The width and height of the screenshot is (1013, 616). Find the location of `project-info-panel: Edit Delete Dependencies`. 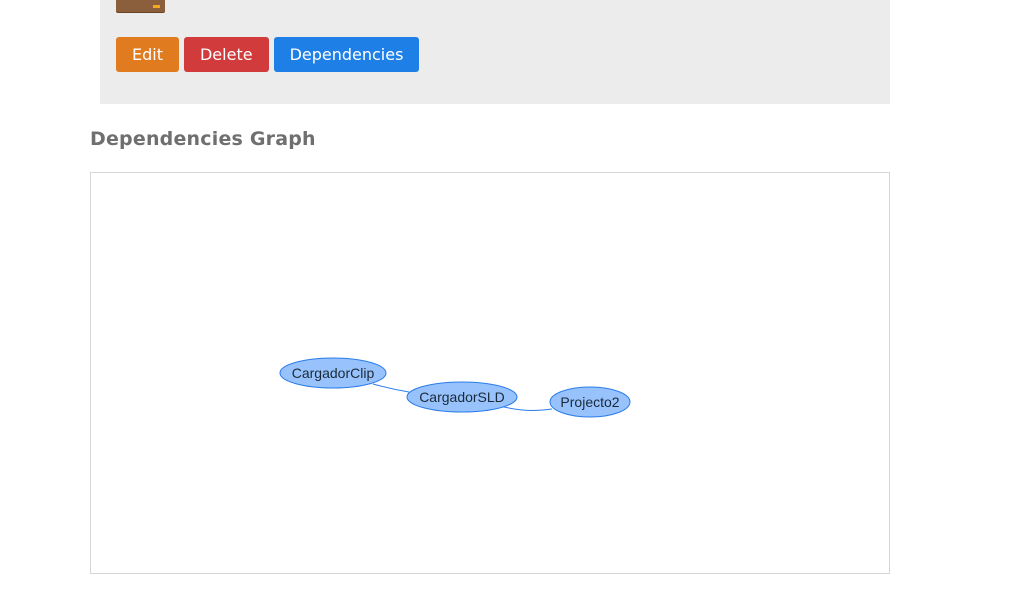

project-info-panel: Edit Delete Dependencies is located at coordinates (495, 52).